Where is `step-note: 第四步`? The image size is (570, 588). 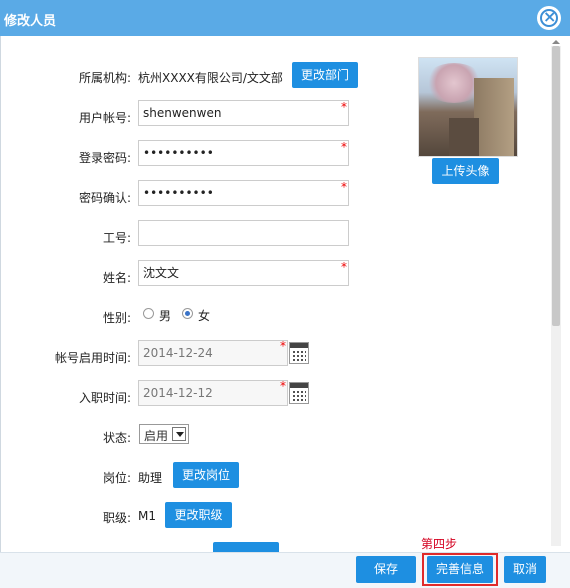
step-note: 第四步 is located at coordinates (439, 544).